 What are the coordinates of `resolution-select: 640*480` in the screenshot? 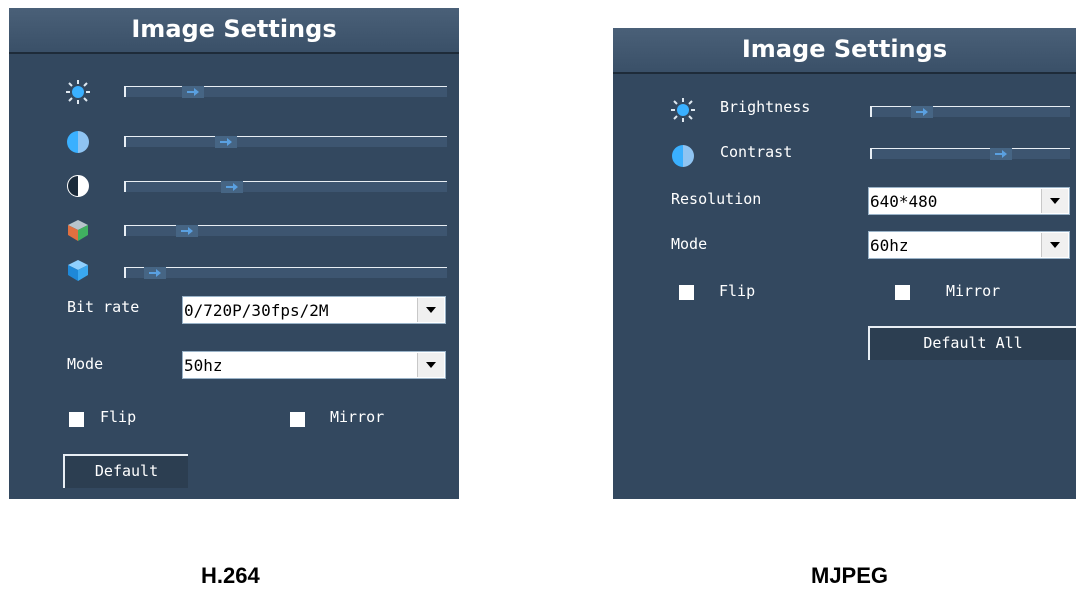 It's located at (969, 201).